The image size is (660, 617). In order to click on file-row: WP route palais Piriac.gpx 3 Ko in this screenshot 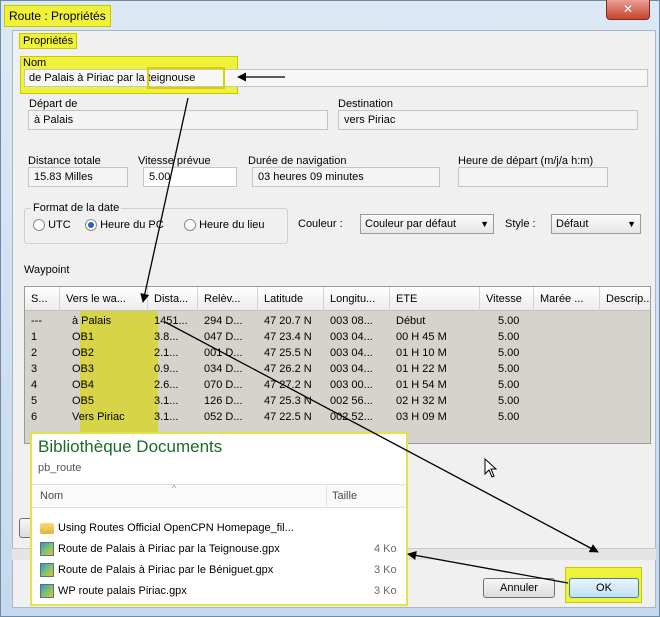, I will do `click(220, 591)`.